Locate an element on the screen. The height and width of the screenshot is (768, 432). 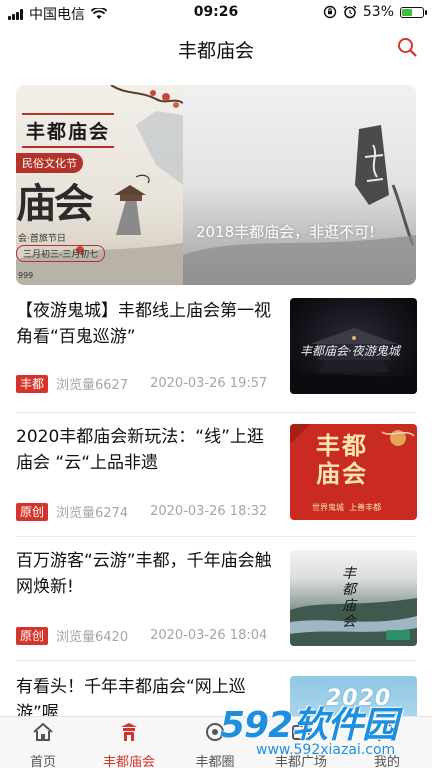
tab-home: 首页 is located at coordinates (43, 742).